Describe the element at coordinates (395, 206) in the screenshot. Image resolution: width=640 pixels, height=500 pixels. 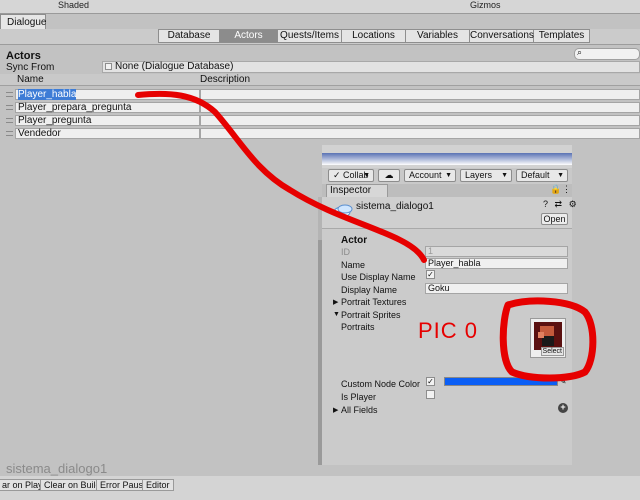
I see `inspector-object-name: sistema_dialogo1` at that location.